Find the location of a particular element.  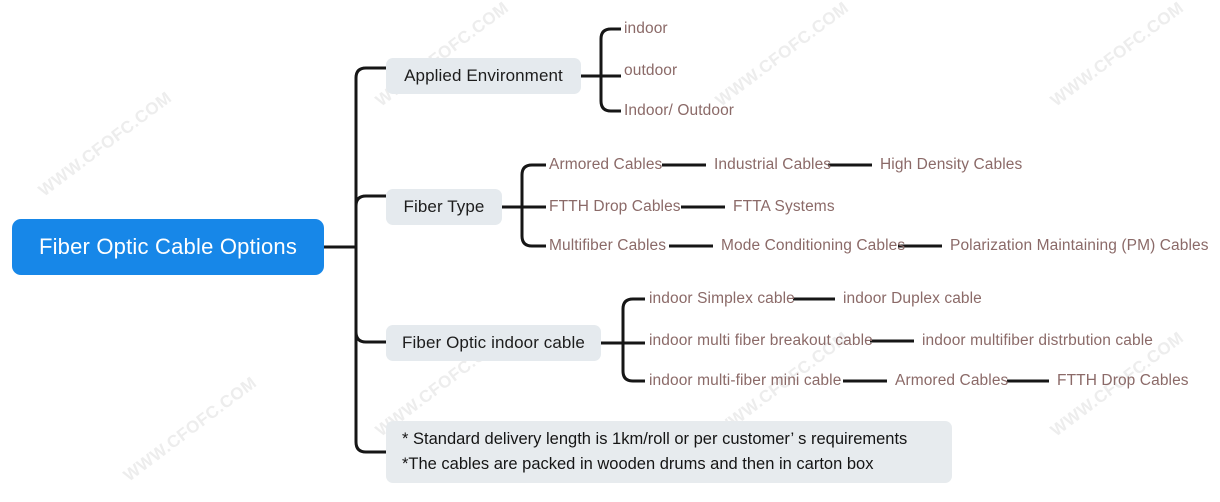

leaf-node: indoor Duplex cable is located at coordinates (912, 299).